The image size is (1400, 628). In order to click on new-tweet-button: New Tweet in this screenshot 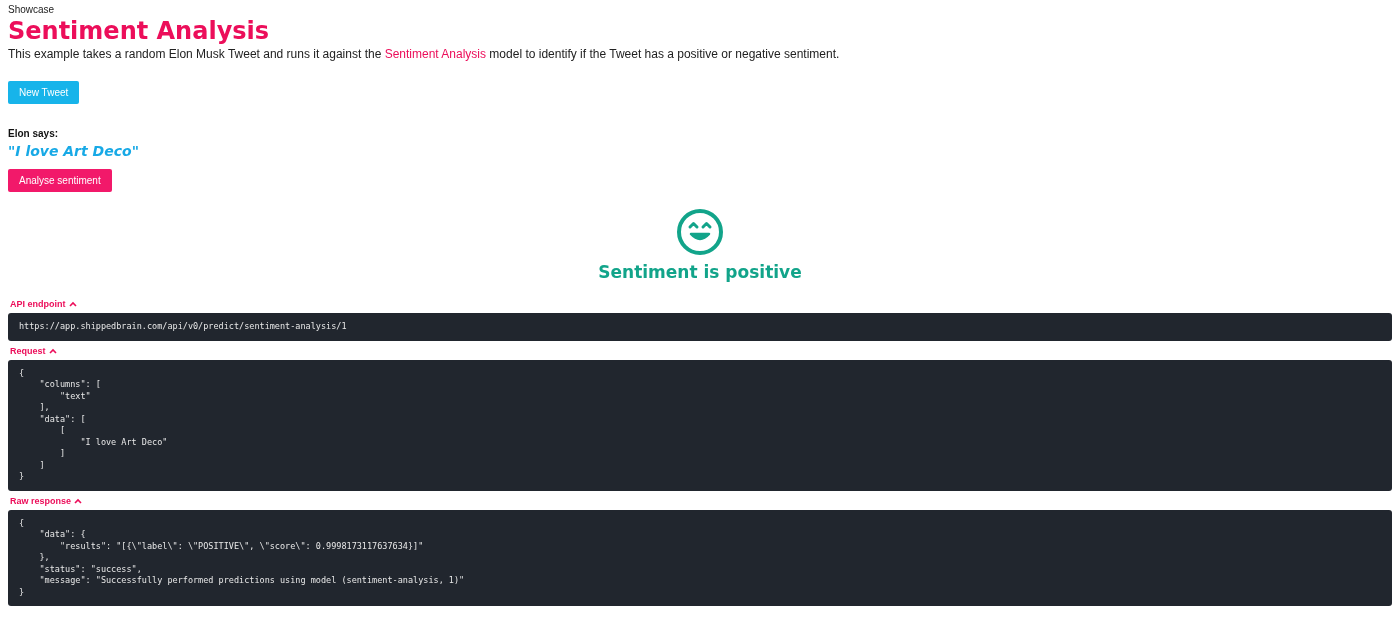, I will do `click(44, 92)`.